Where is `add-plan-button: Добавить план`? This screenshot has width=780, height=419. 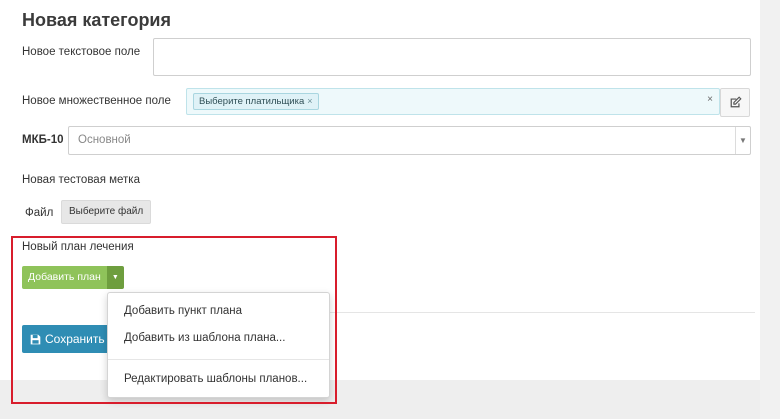 add-plan-button: Добавить план is located at coordinates (64, 277).